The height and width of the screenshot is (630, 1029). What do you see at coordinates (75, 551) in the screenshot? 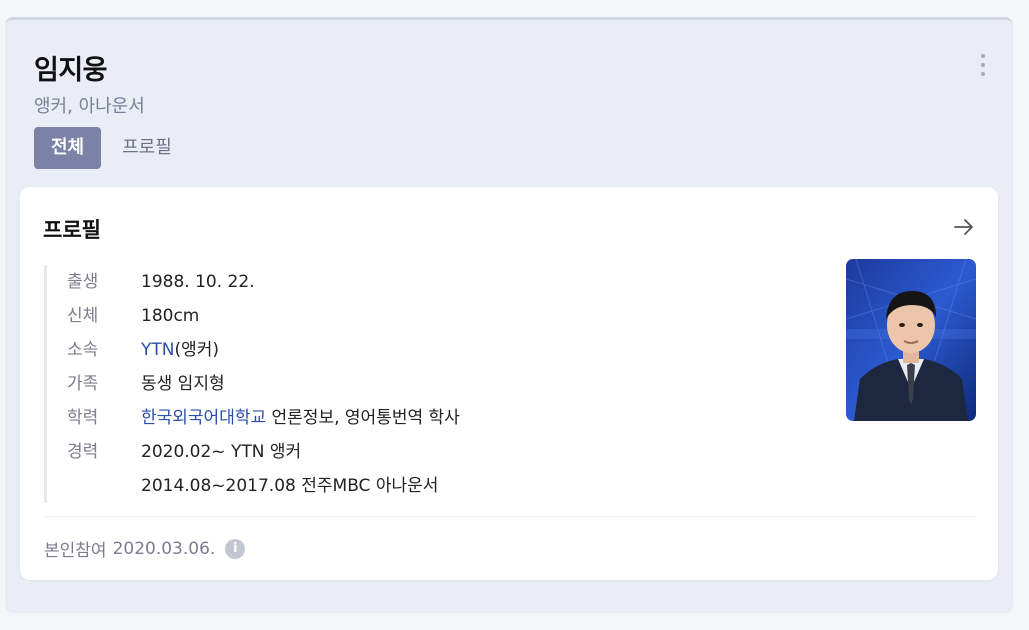
I see `footer-label: 본인참여` at bounding box center [75, 551].